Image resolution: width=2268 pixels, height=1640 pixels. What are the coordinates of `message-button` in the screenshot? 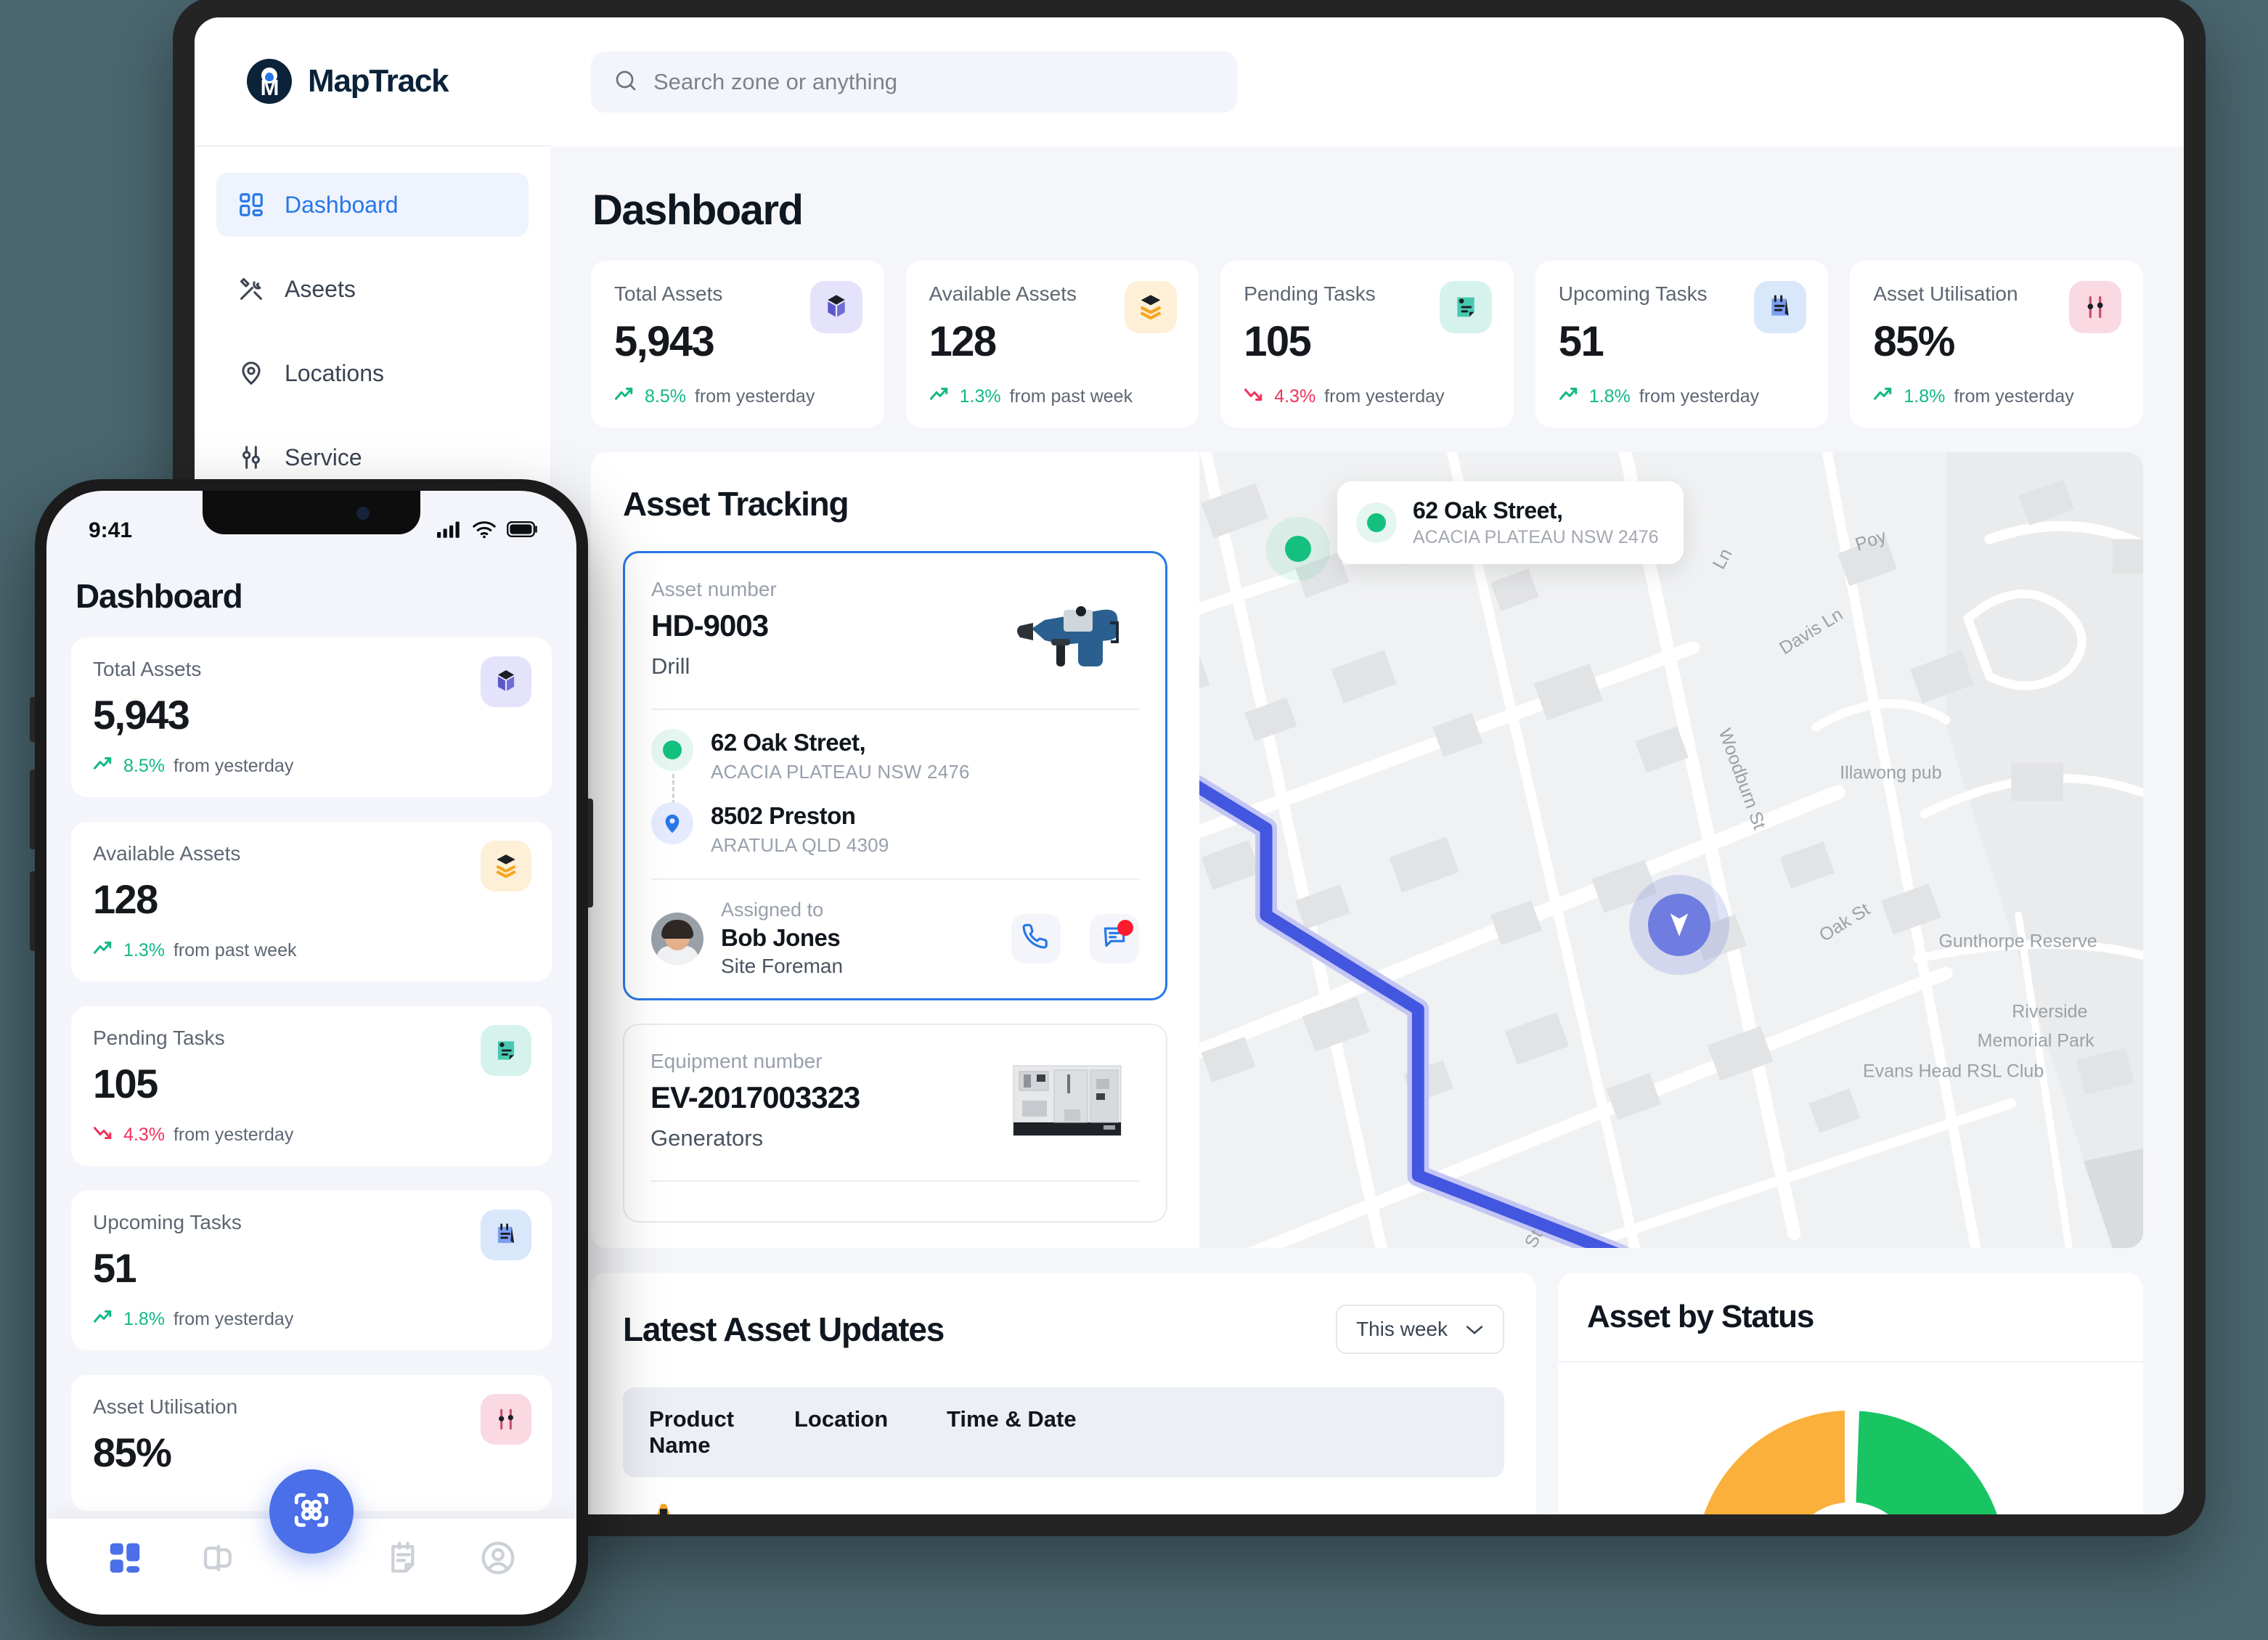 It's located at (1114, 938).